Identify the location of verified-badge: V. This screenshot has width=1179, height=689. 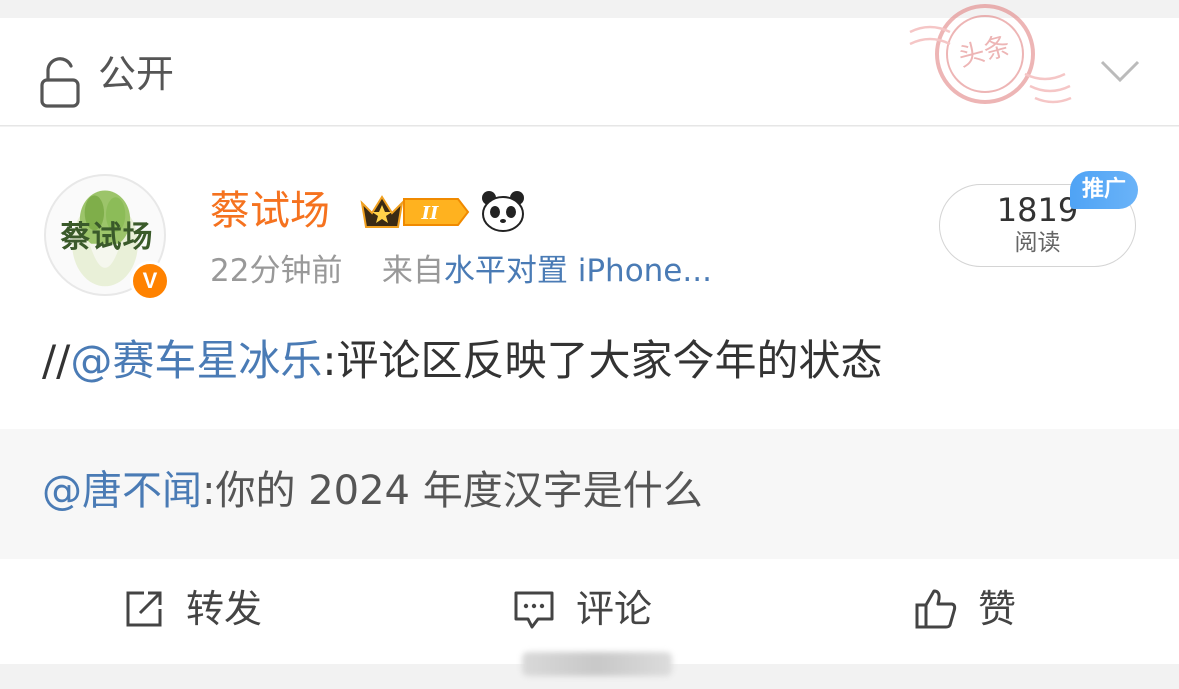
(150, 281).